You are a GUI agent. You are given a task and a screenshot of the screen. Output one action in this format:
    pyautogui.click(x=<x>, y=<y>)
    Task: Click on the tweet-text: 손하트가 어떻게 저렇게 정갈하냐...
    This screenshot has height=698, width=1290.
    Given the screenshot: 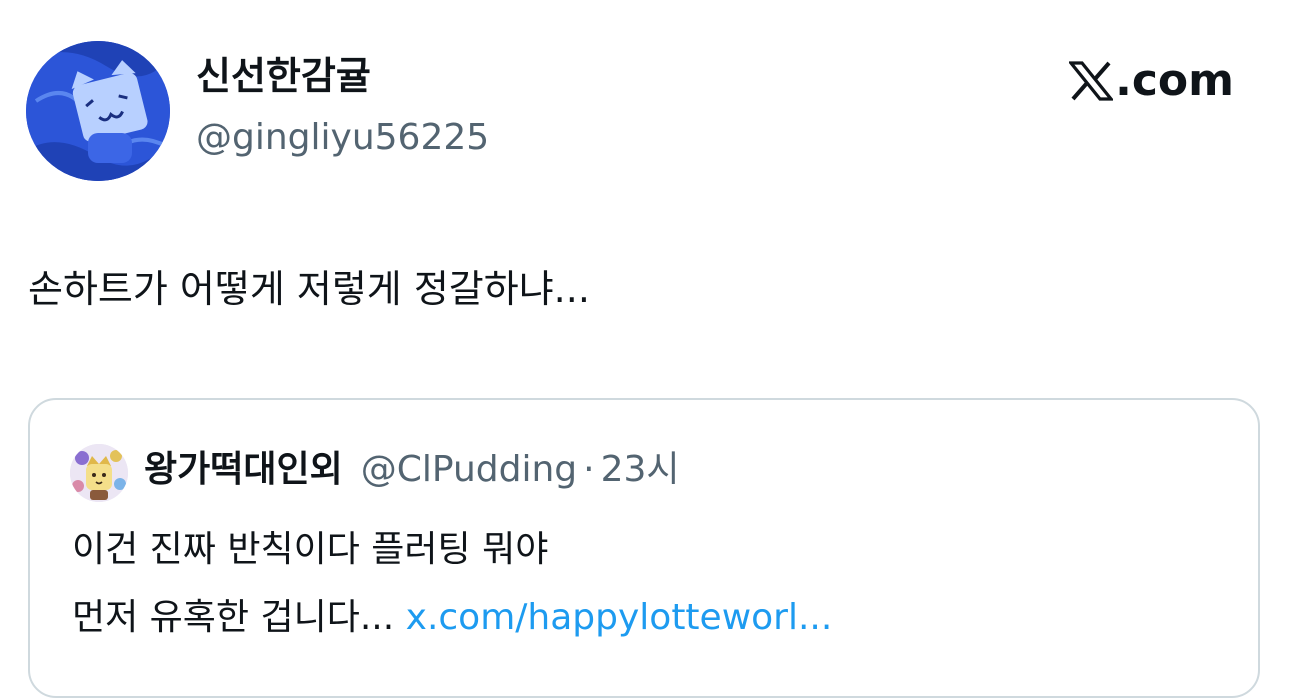 What is the action you would take?
    pyautogui.click(x=309, y=289)
    